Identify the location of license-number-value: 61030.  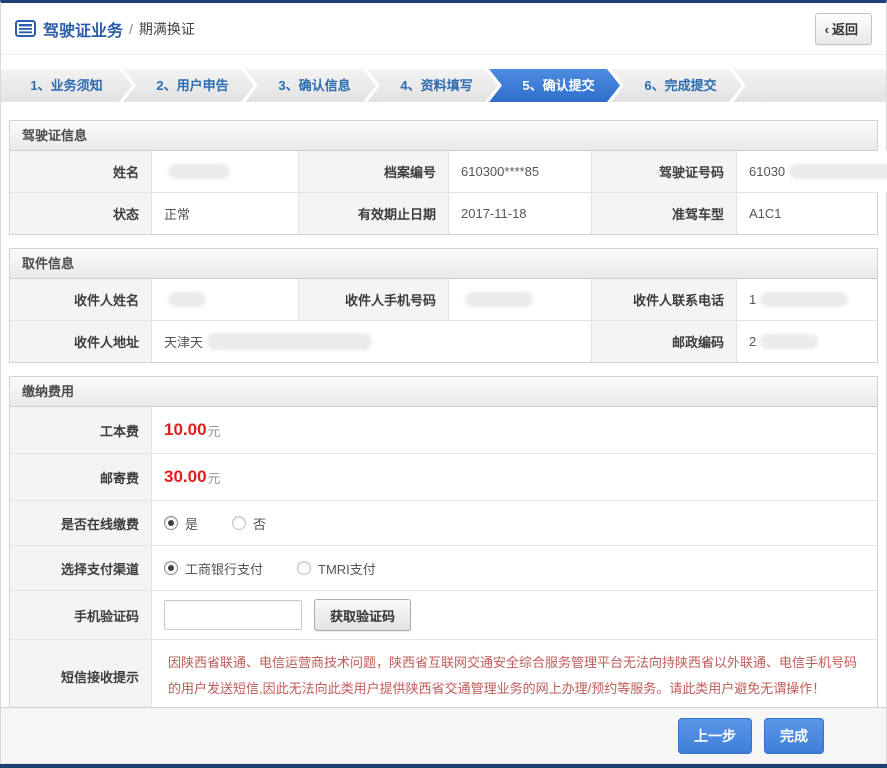
(812, 171).